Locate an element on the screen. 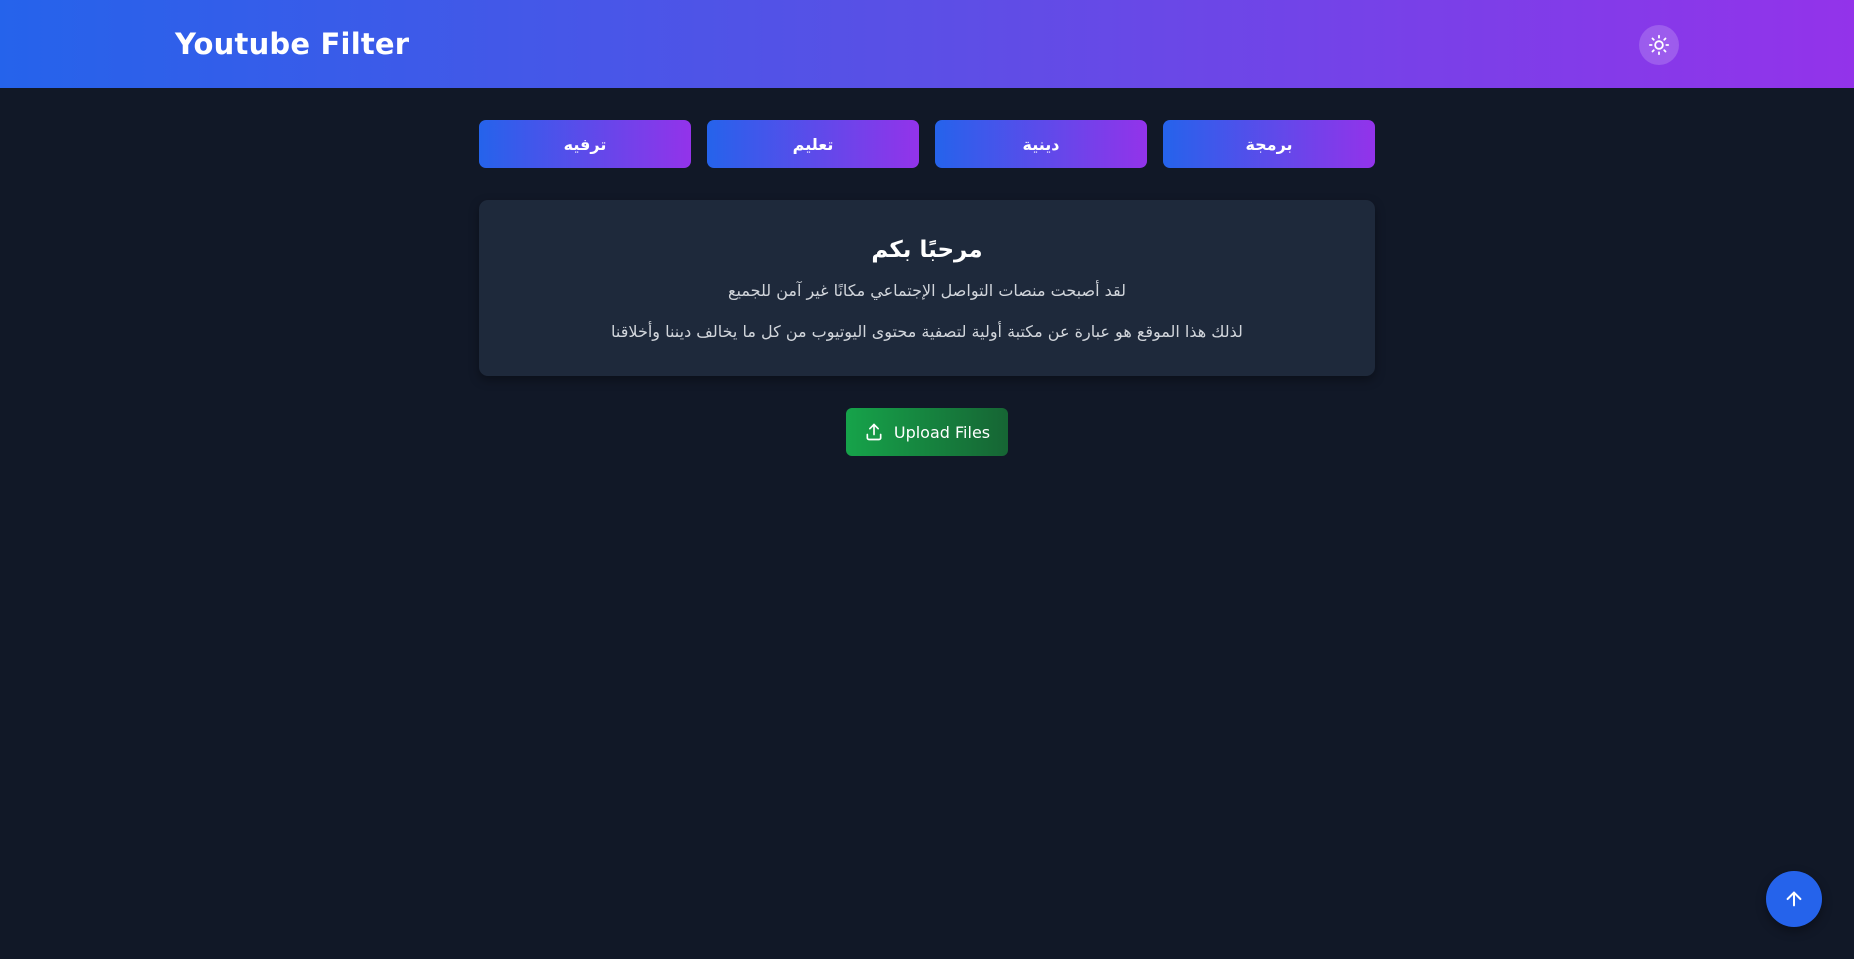 The image size is (1854, 959). category-religious-button: دينية is located at coordinates (1041, 144).